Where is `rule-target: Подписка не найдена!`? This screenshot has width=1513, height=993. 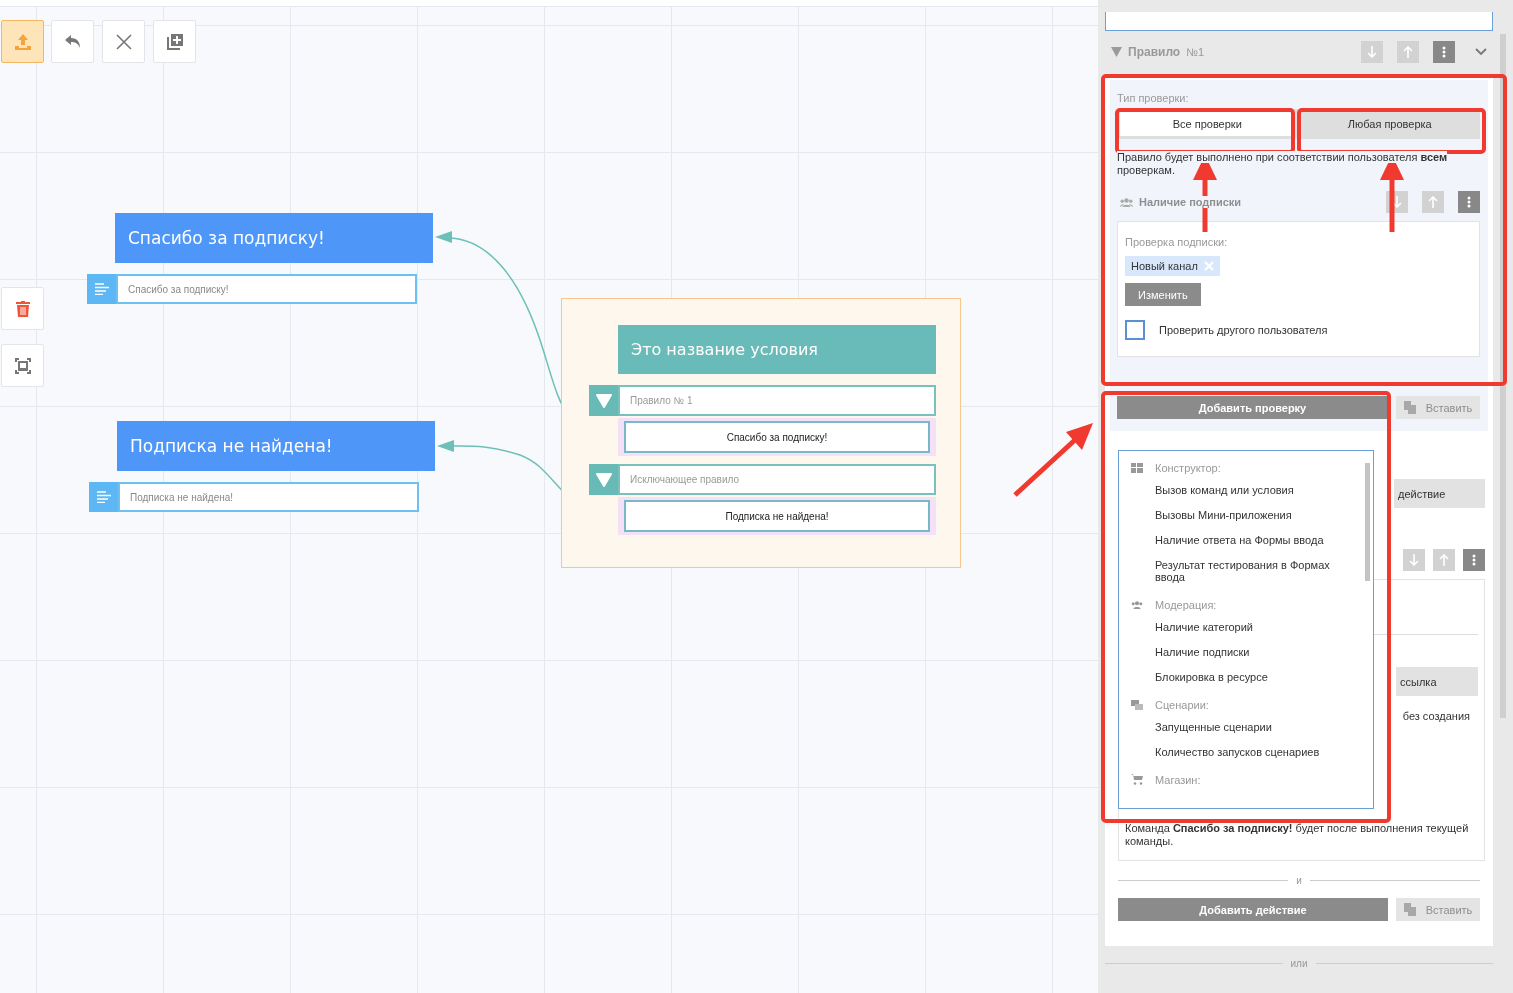 rule-target: Подписка не найдена! is located at coordinates (777, 516).